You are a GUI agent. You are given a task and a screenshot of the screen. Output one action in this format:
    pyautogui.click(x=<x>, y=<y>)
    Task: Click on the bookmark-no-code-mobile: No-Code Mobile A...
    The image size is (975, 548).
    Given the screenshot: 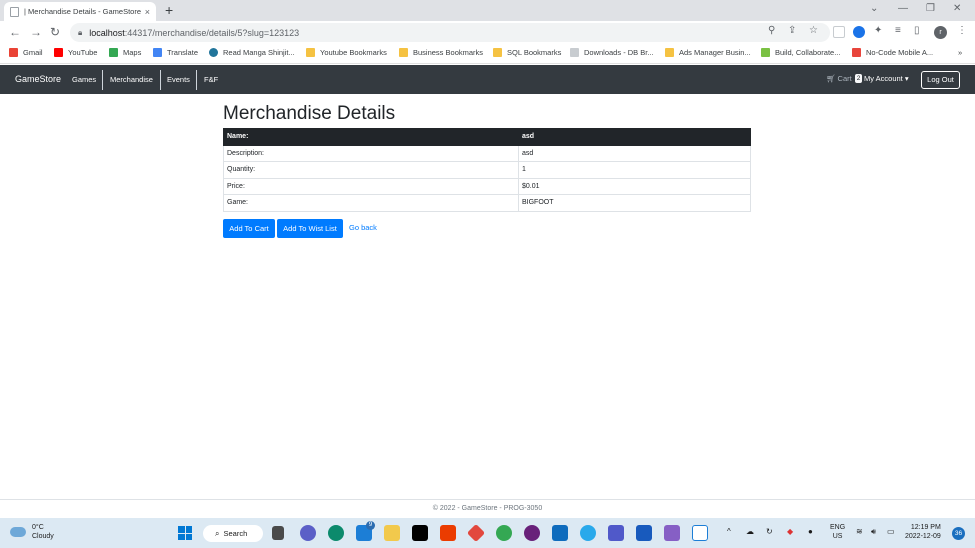 What is the action you would take?
    pyautogui.click(x=892, y=52)
    